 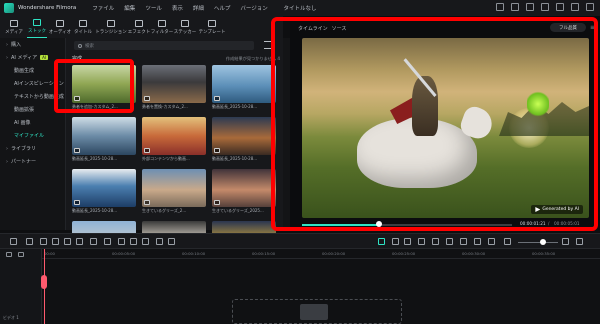 I want to click on ai-tools-icon, so click(x=159, y=241).